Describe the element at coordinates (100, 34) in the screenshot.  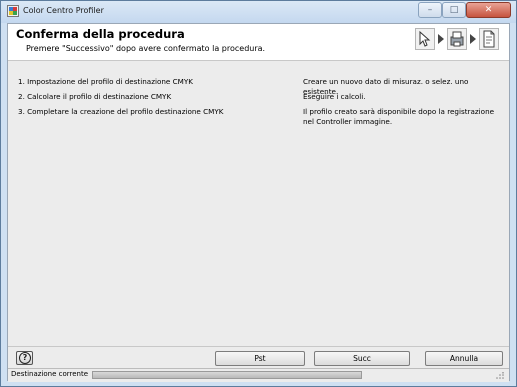
I see `page-title: Conferma della procedura` at that location.